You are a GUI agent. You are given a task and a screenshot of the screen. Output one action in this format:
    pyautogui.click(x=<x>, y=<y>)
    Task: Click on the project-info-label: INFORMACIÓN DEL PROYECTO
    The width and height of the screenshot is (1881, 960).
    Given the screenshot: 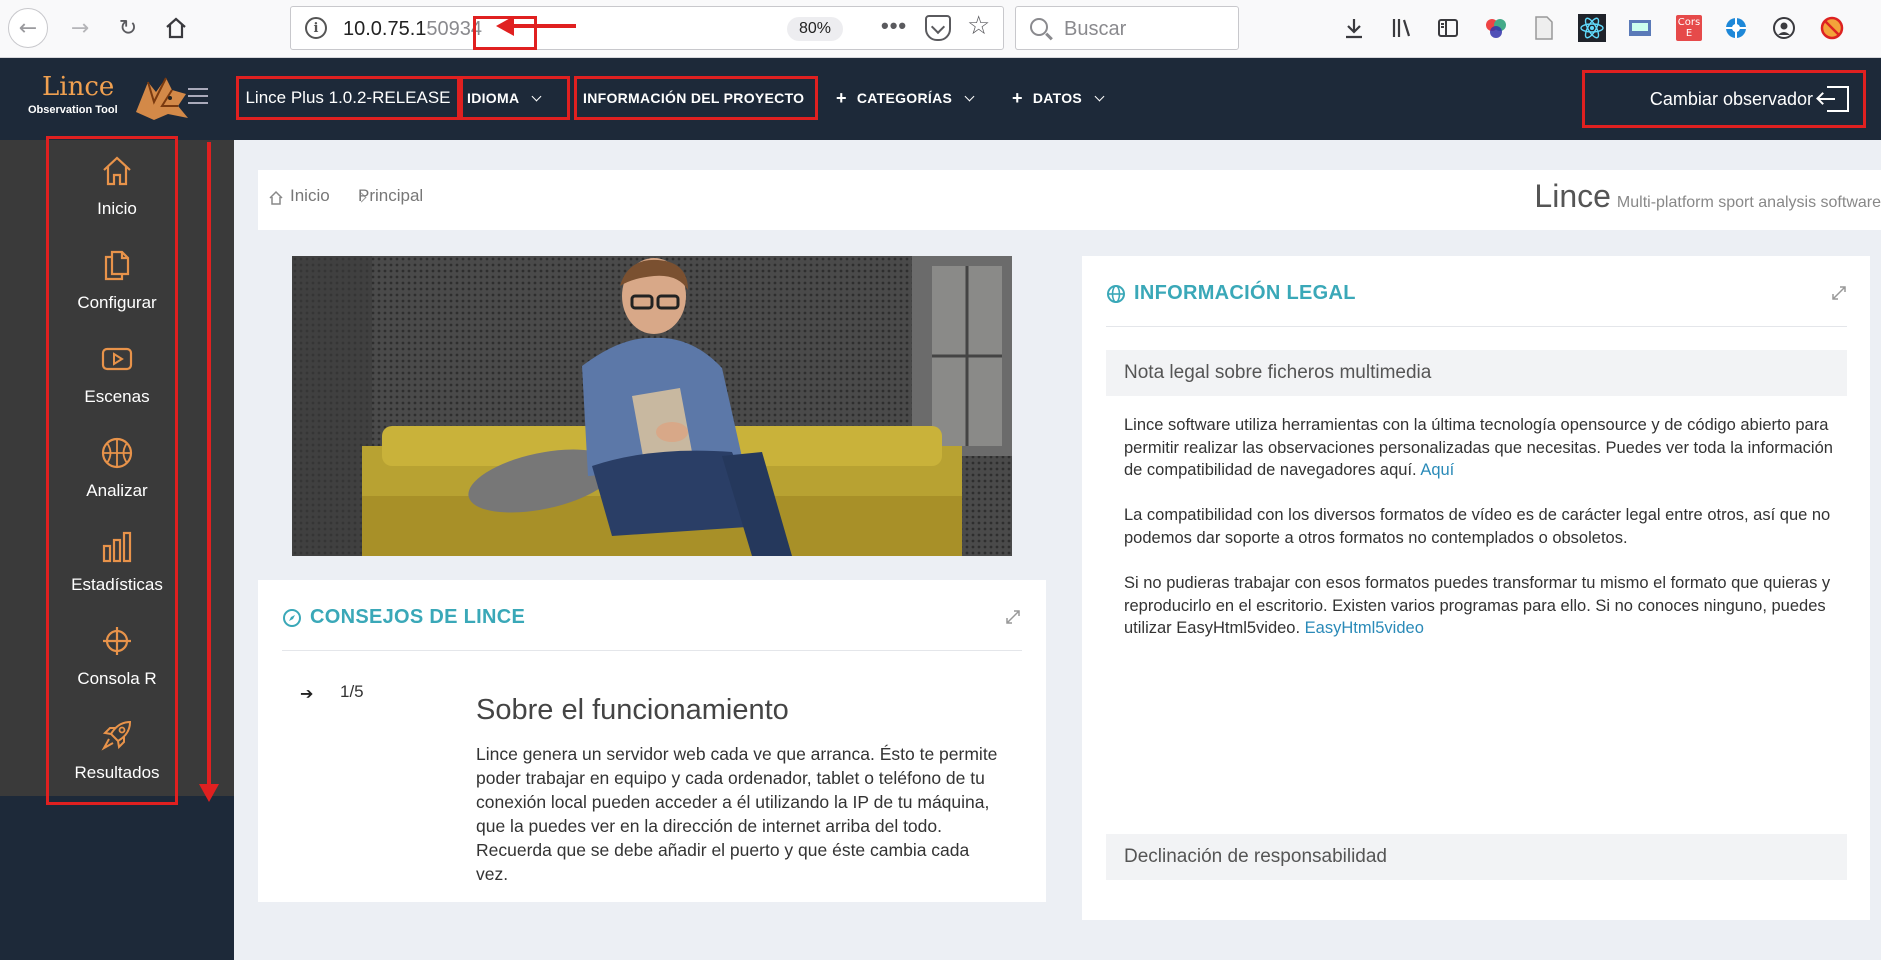 What is the action you would take?
    pyautogui.click(x=694, y=98)
    